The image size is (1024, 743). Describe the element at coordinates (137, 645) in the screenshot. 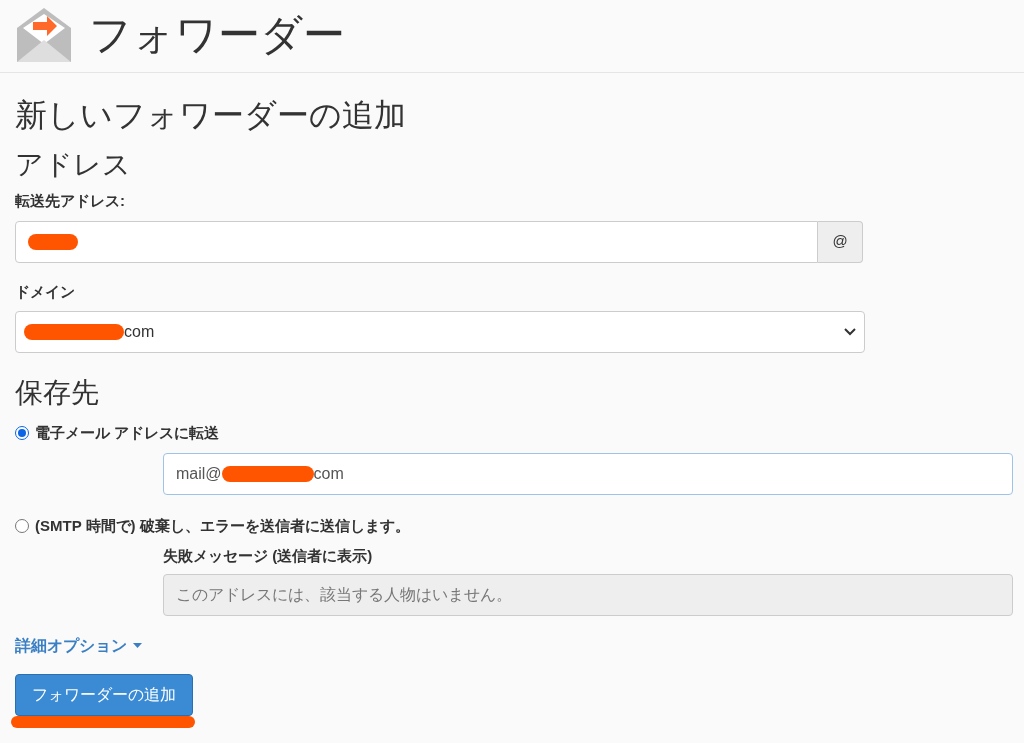

I see `caret-icon` at that location.